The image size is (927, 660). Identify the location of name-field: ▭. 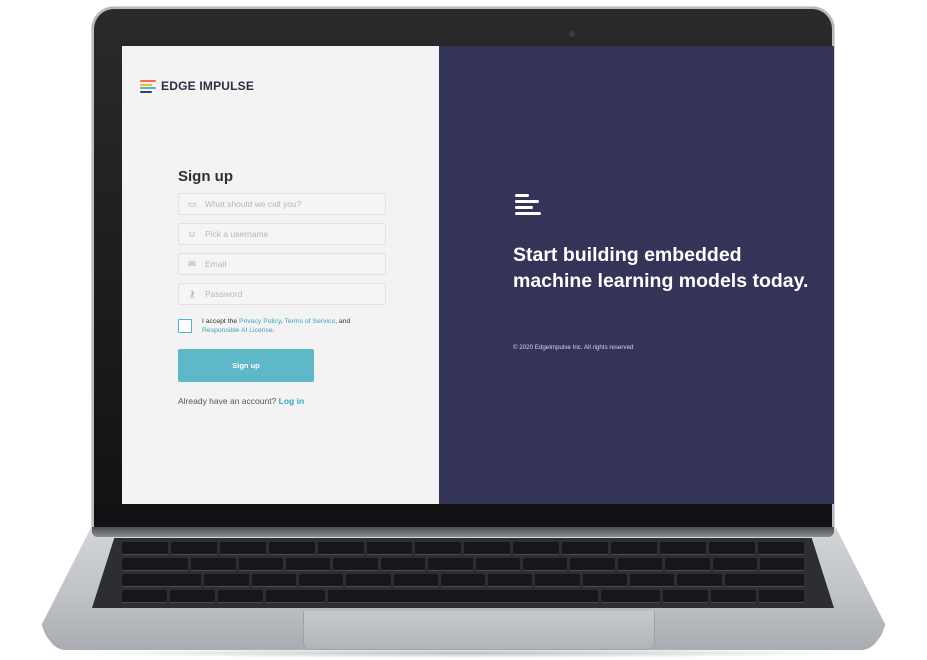
(282, 204).